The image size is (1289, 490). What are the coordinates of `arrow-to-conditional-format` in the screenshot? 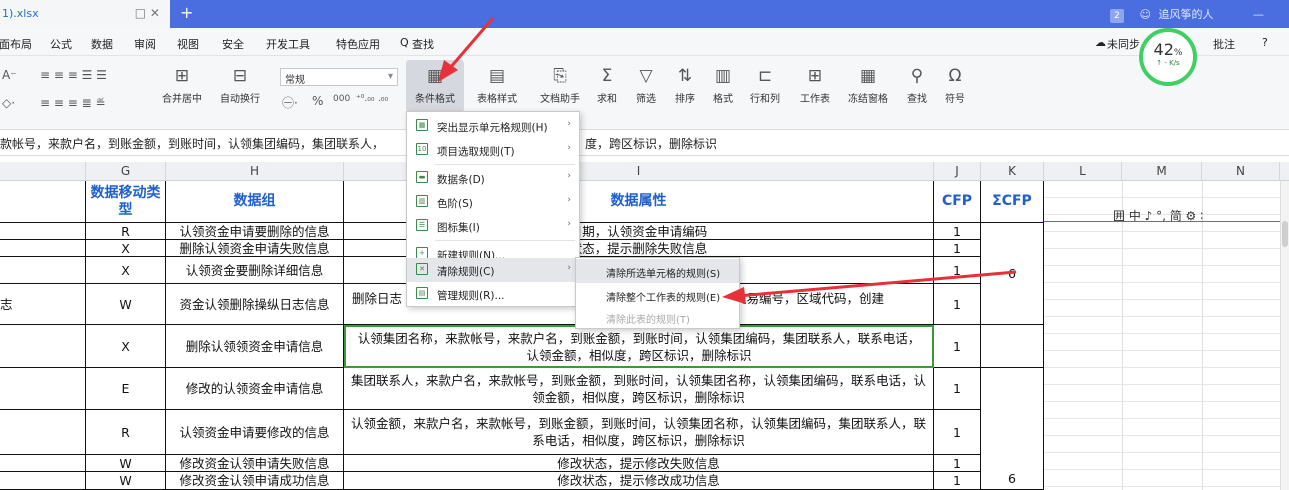 It's located at (471, 43).